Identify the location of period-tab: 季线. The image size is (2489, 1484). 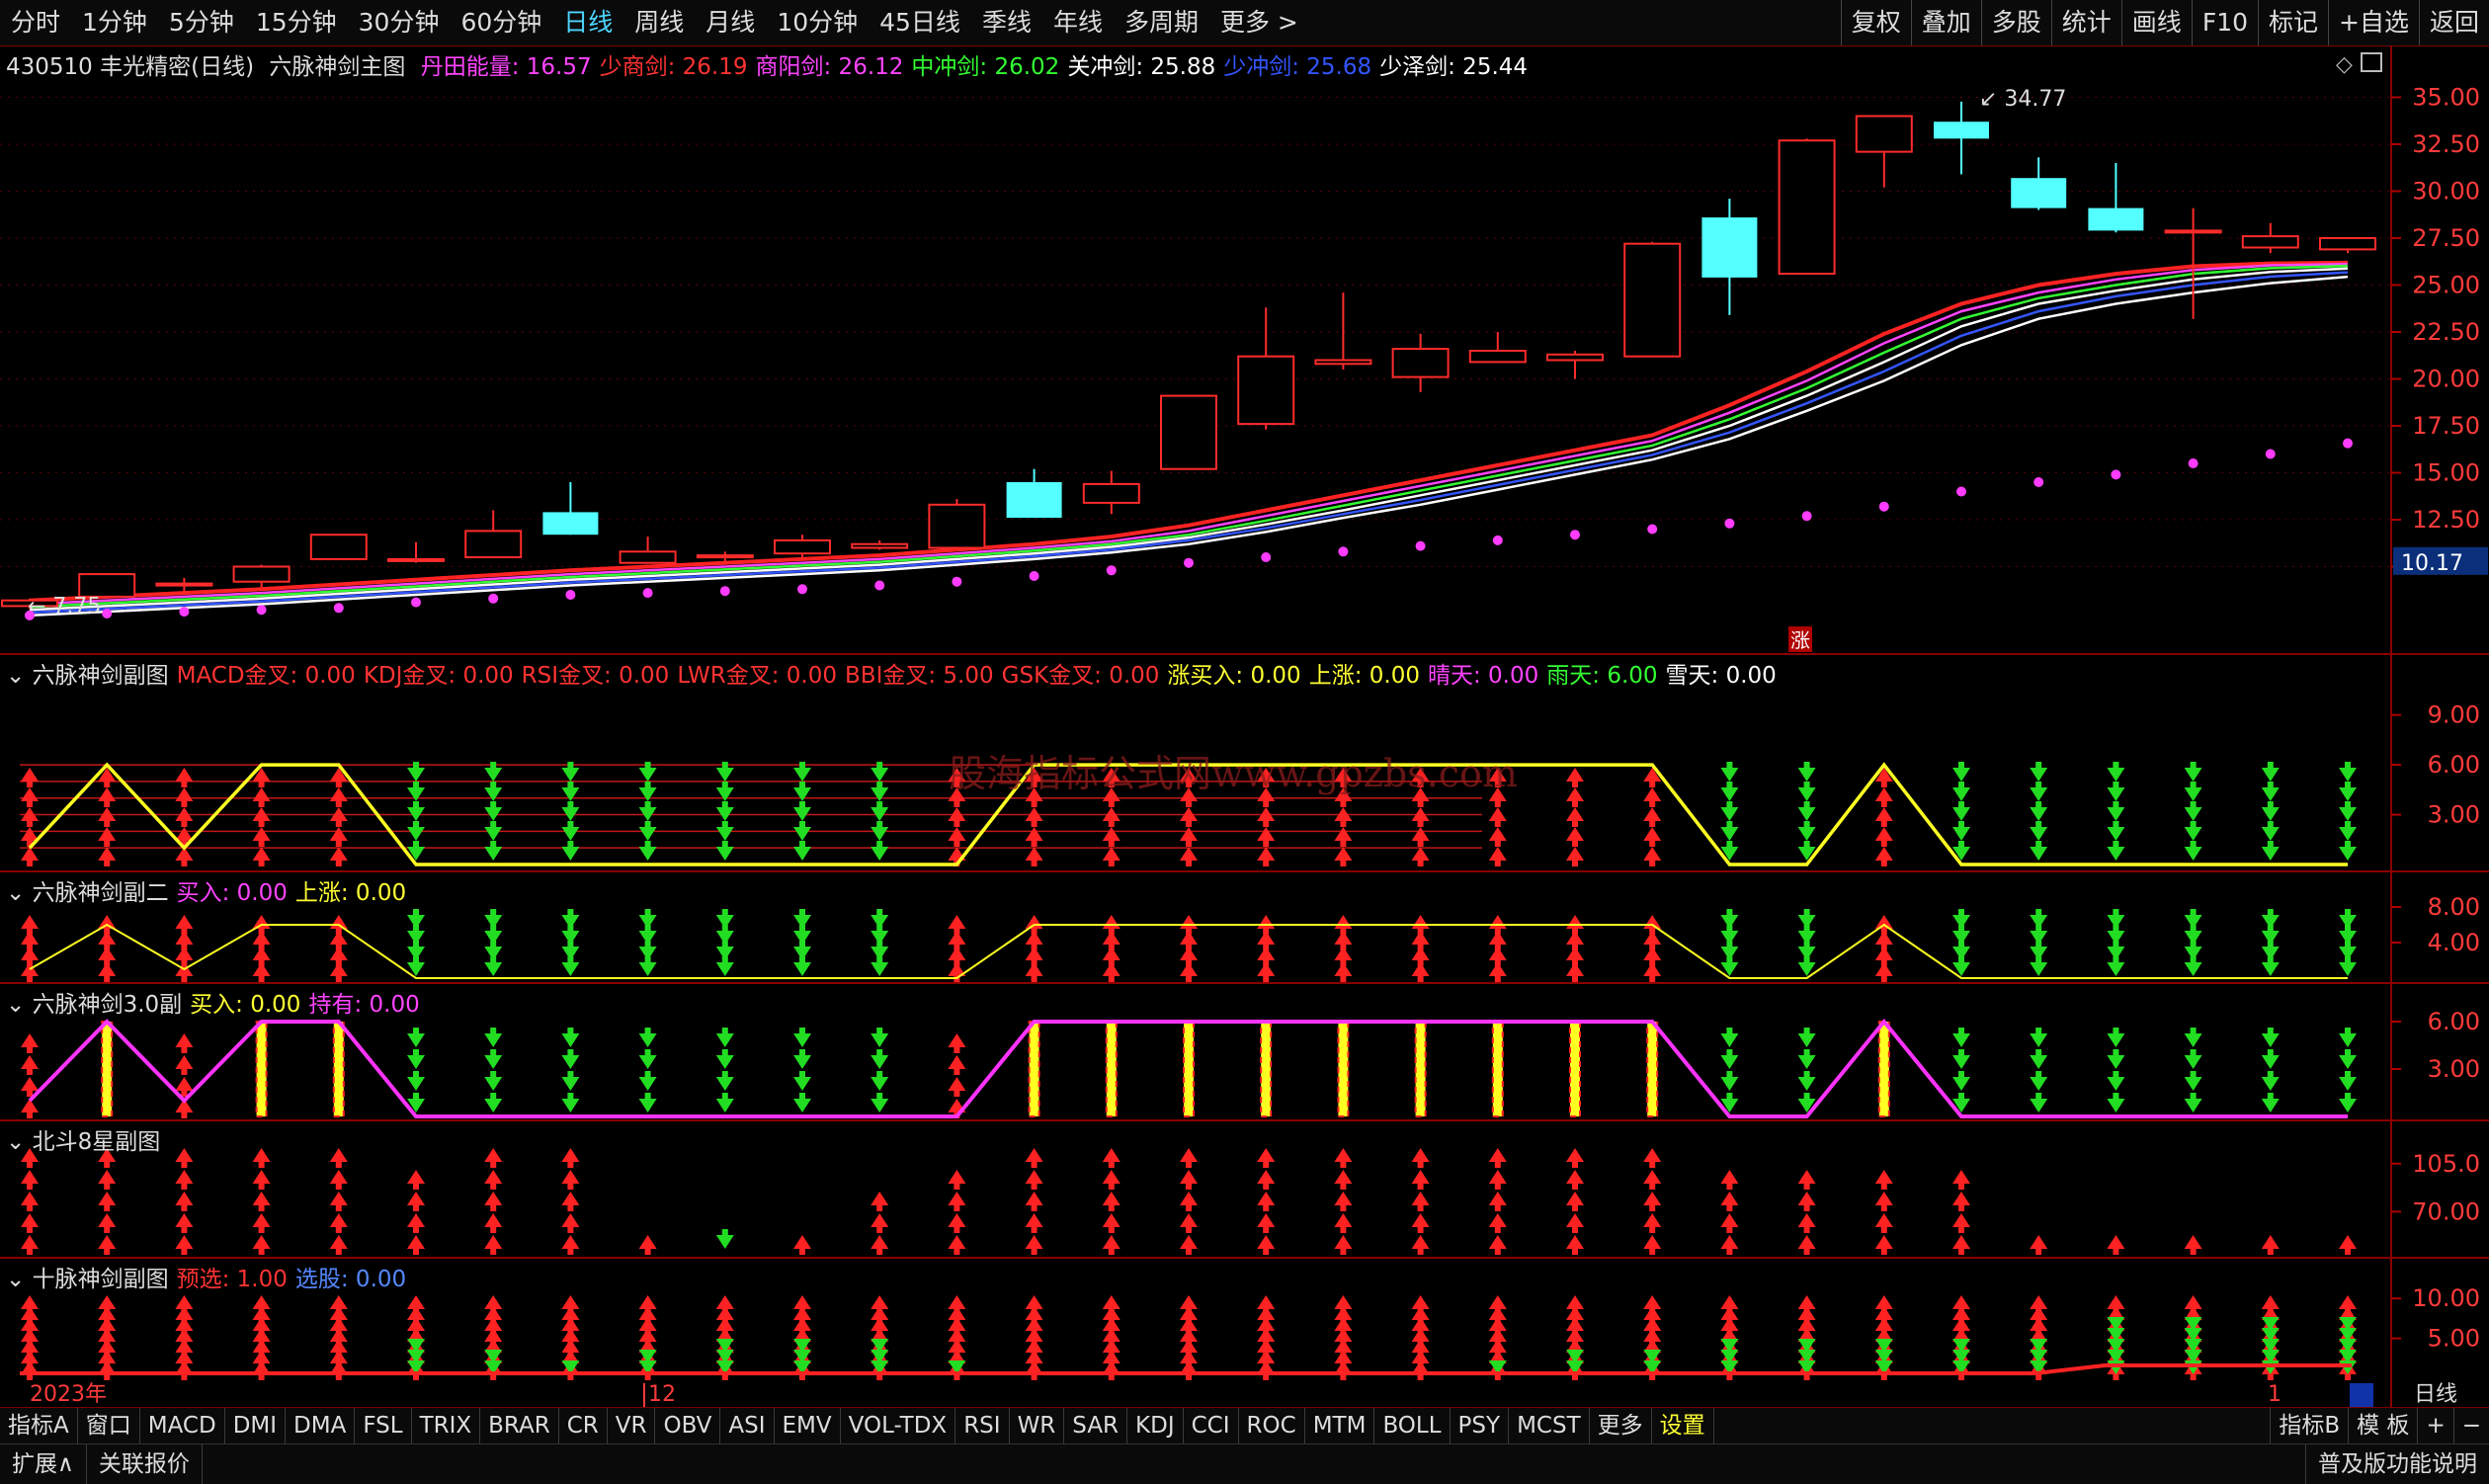
(1007, 22).